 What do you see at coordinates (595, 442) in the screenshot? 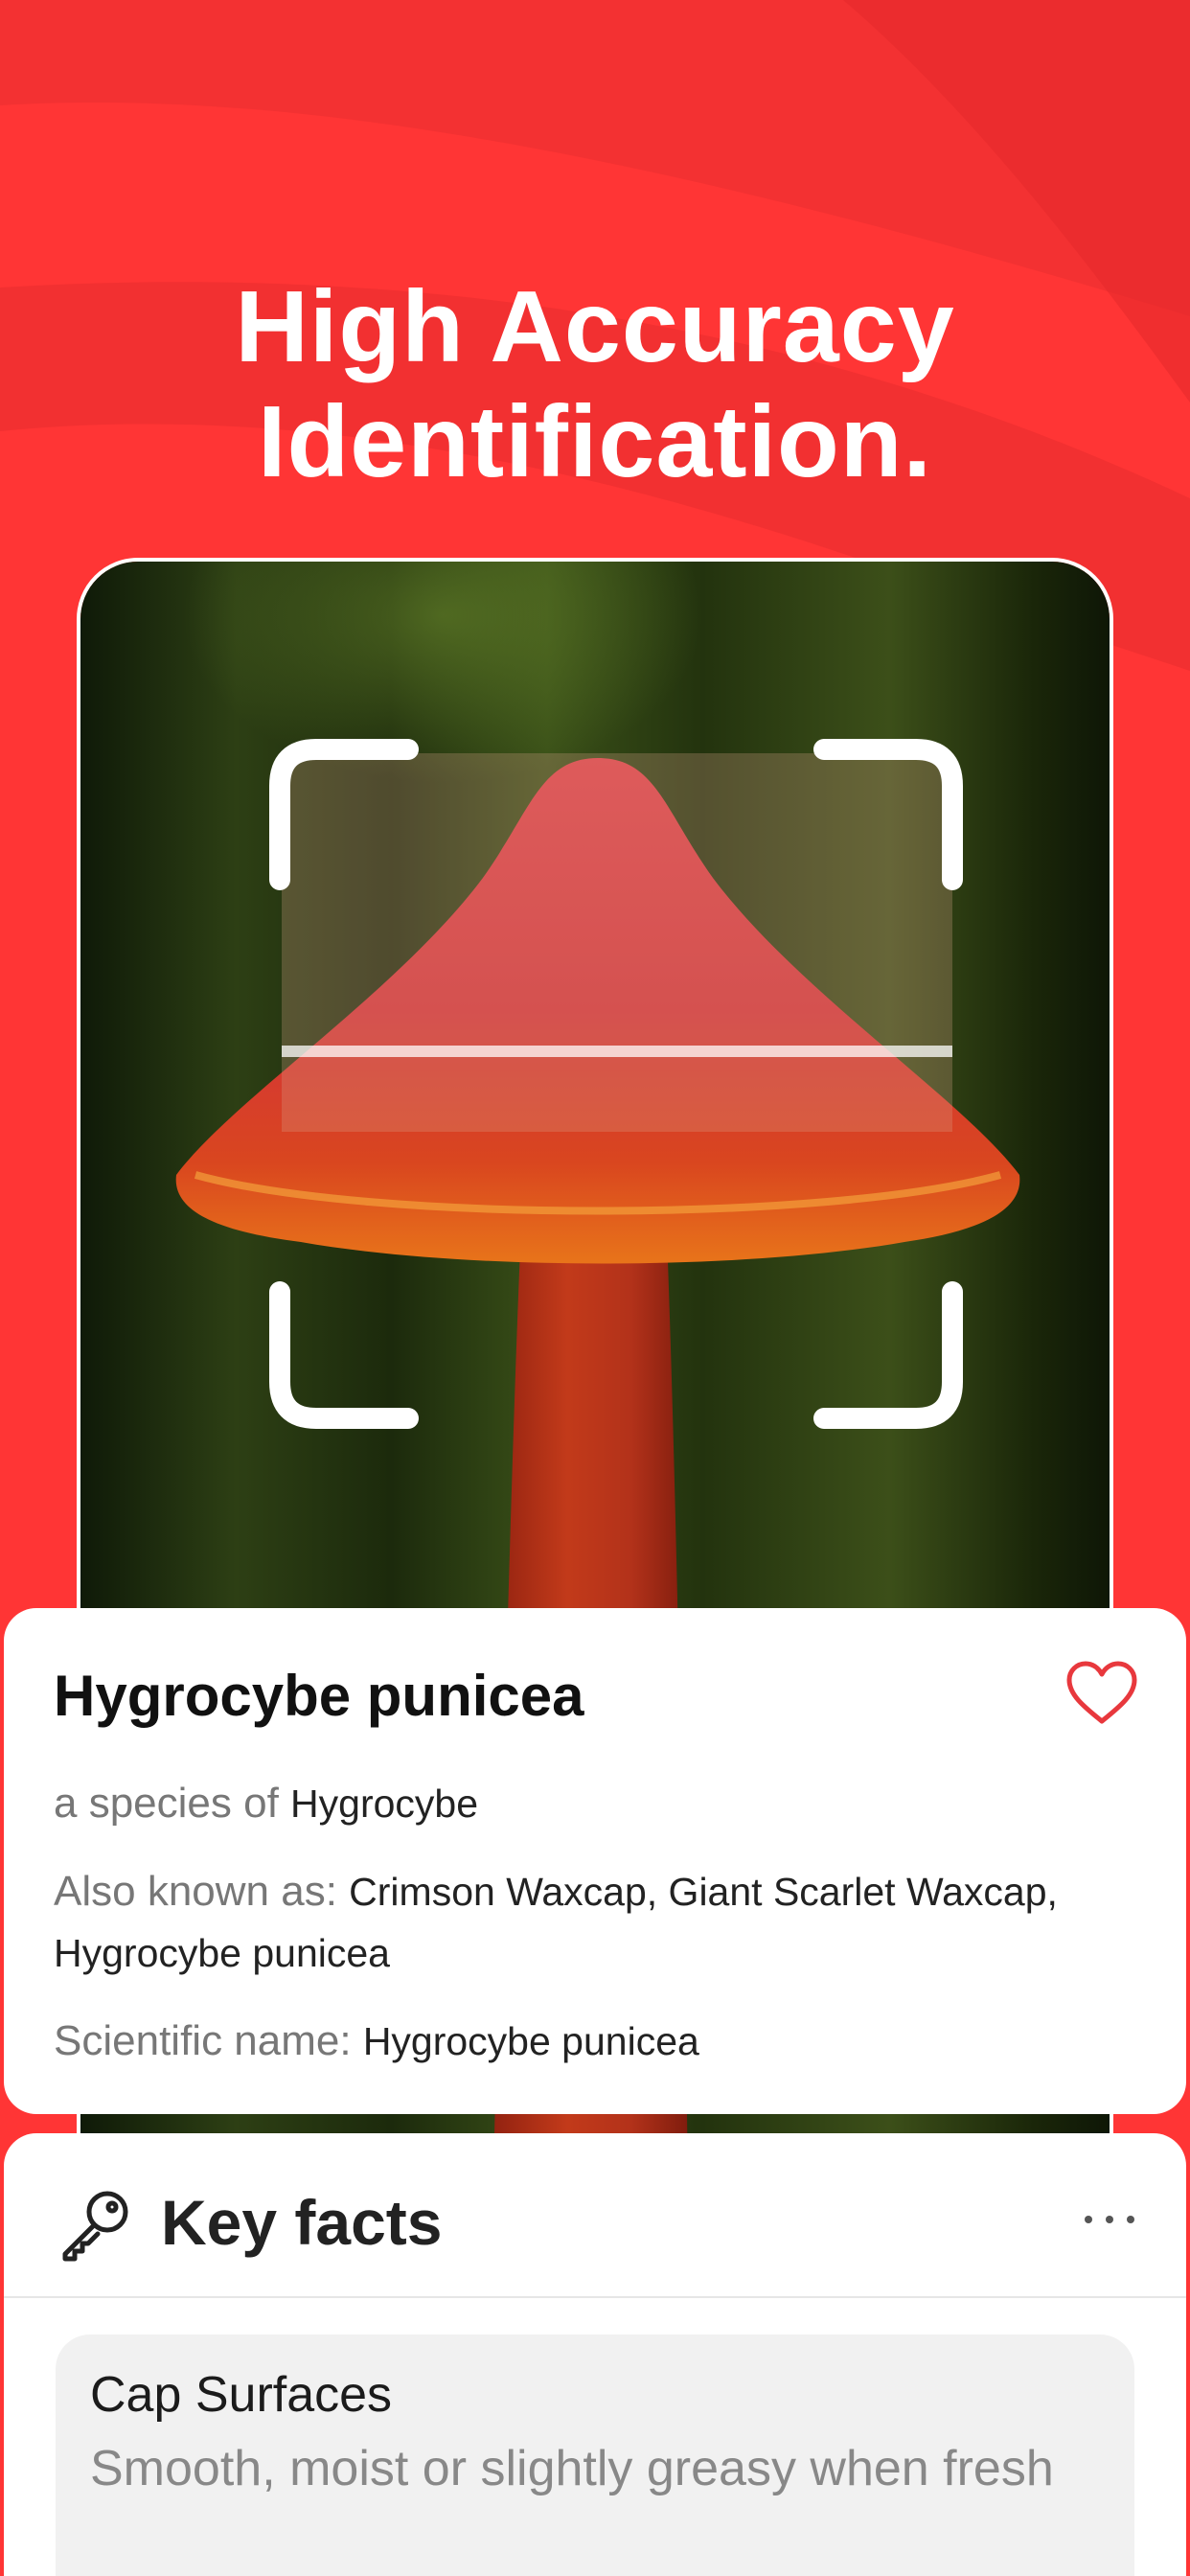
I see `headline-line-2: Identification.` at bounding box center [595, 442].